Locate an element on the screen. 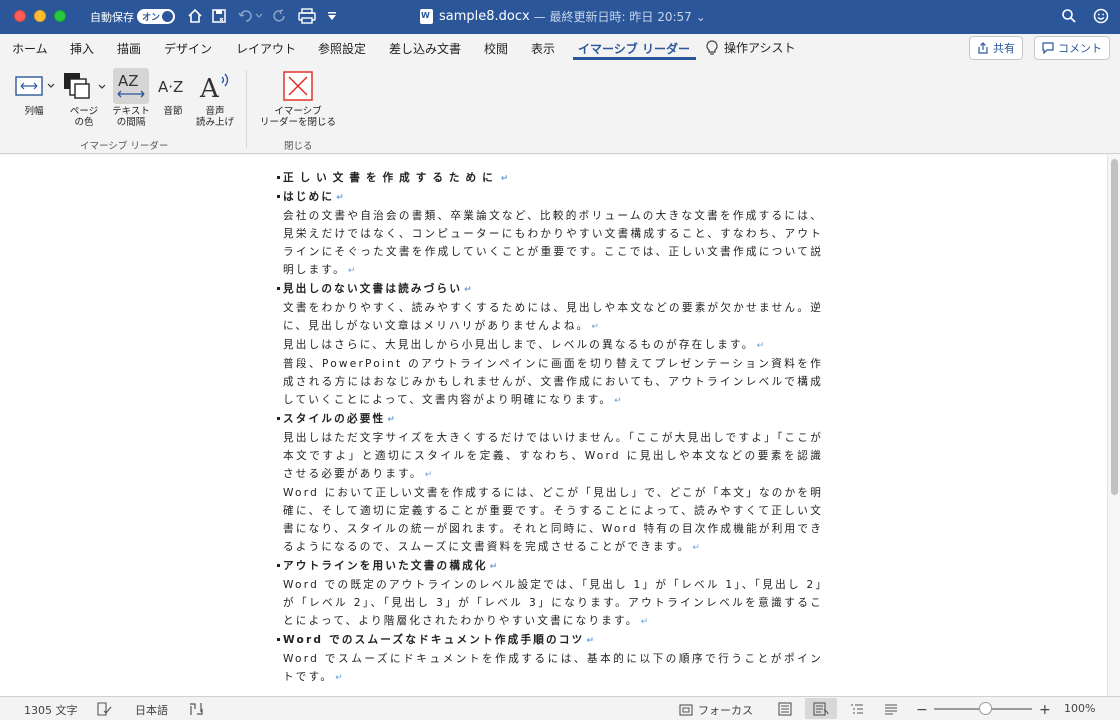 The image size is (1120, 720). language: 日本語 is located at coordinates (151, 710).